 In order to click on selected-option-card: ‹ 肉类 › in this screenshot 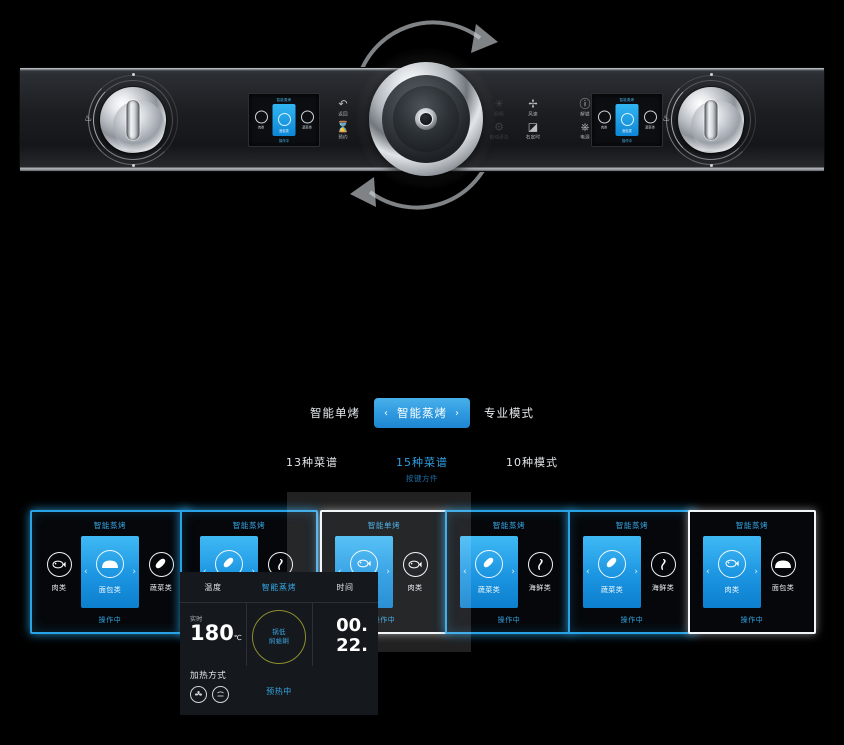, I will do `click(732, 572)`.